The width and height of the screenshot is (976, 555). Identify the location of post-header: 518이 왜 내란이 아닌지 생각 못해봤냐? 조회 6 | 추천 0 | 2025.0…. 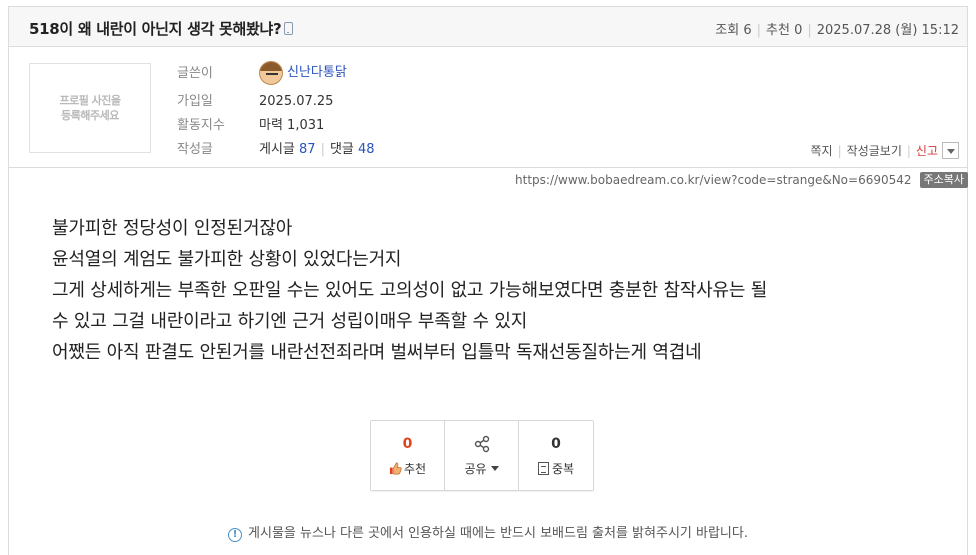
(488, 27).